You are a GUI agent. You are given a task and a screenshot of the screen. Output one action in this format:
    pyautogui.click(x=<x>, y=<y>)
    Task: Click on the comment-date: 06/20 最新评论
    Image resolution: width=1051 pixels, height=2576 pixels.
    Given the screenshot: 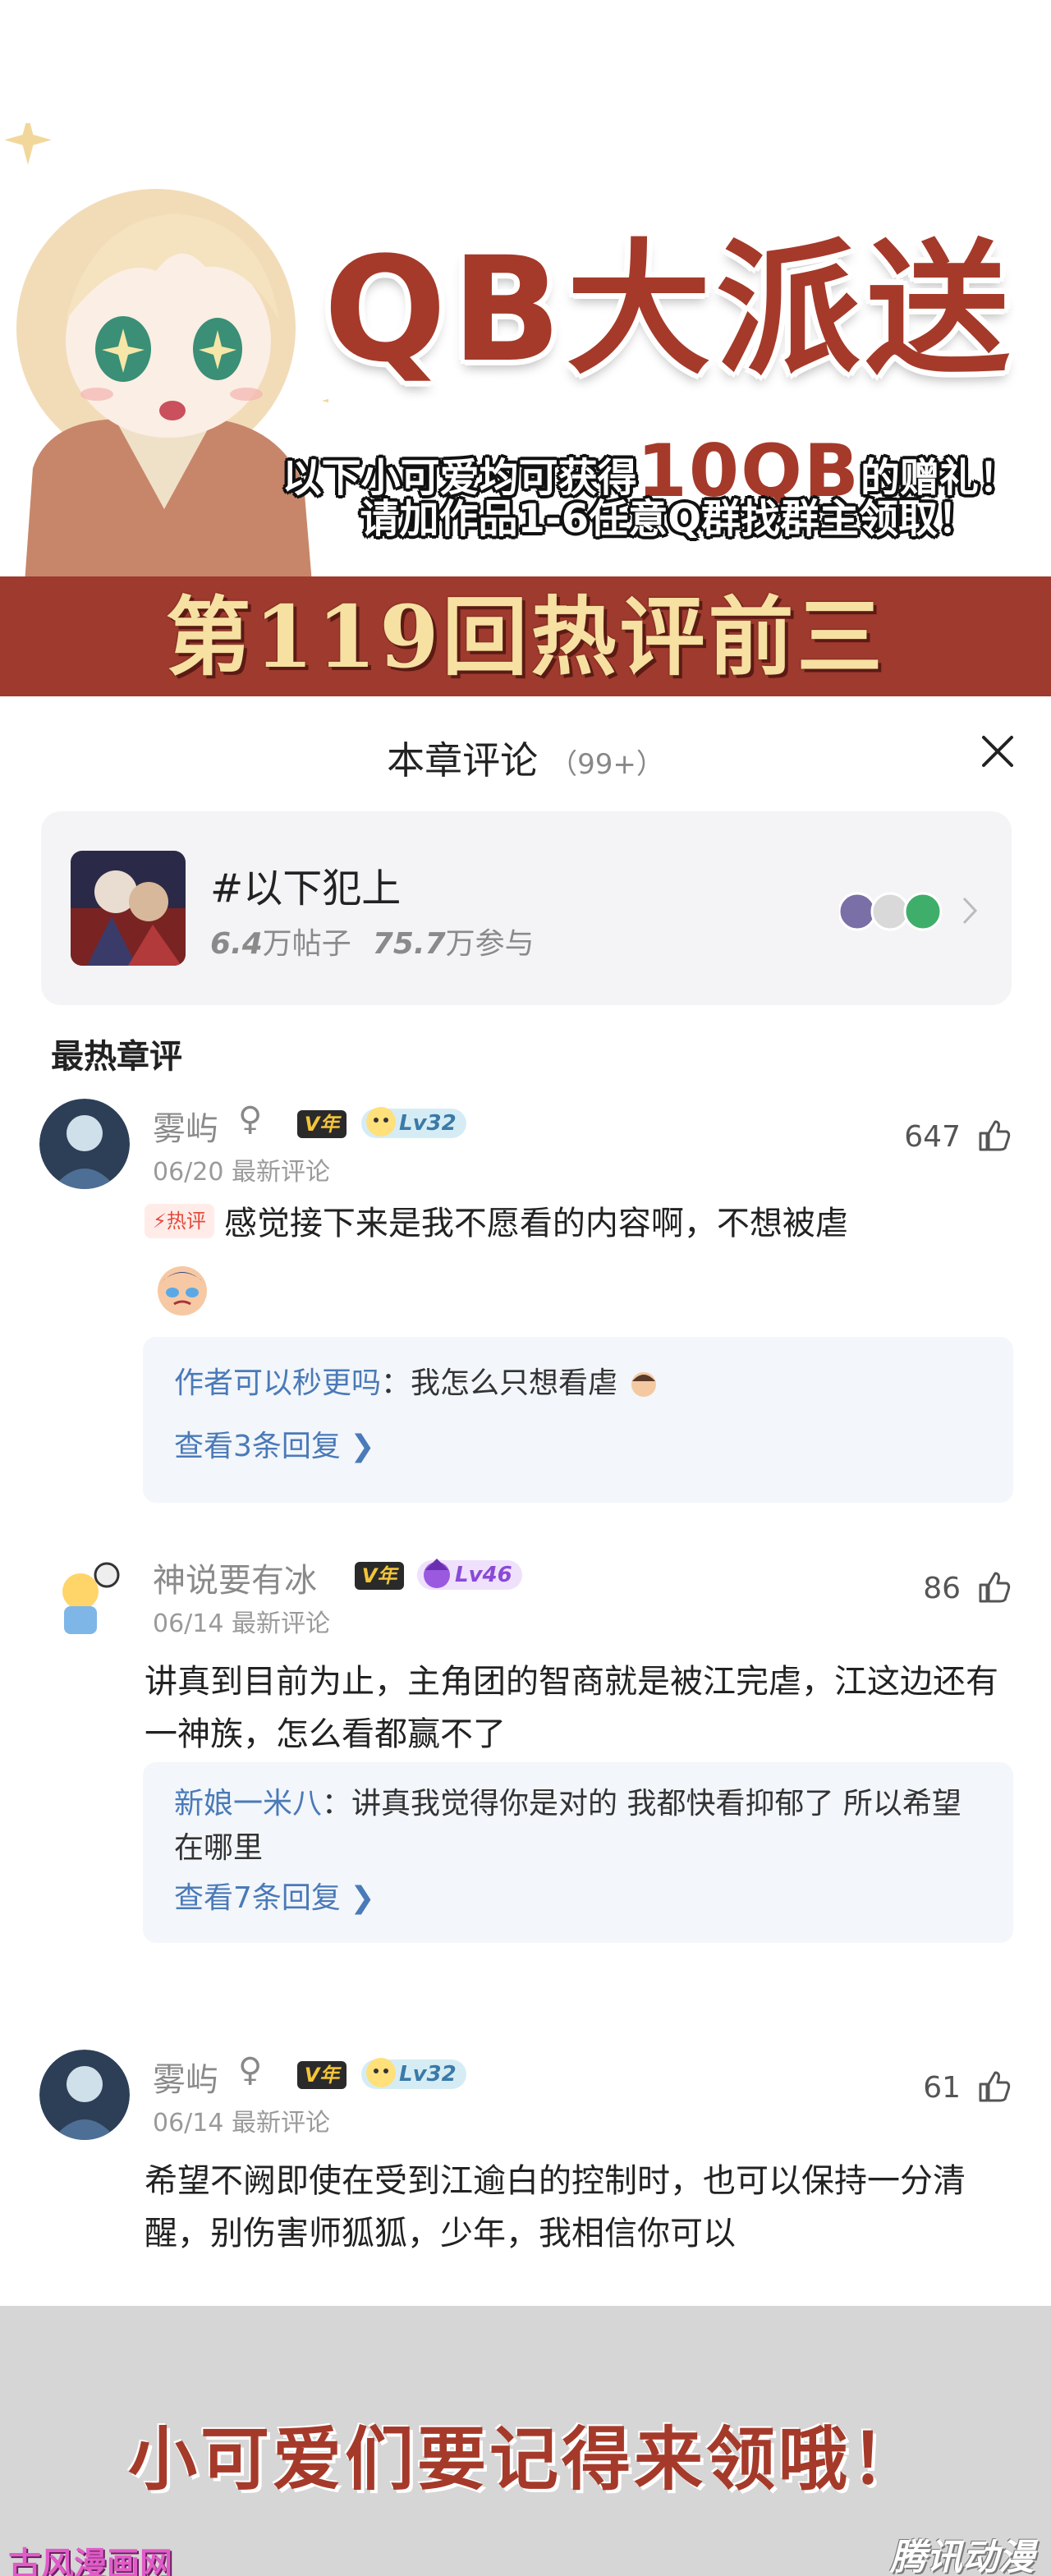 What is the action you would take?
    pyautogui.click(x=241, y=1172)
    